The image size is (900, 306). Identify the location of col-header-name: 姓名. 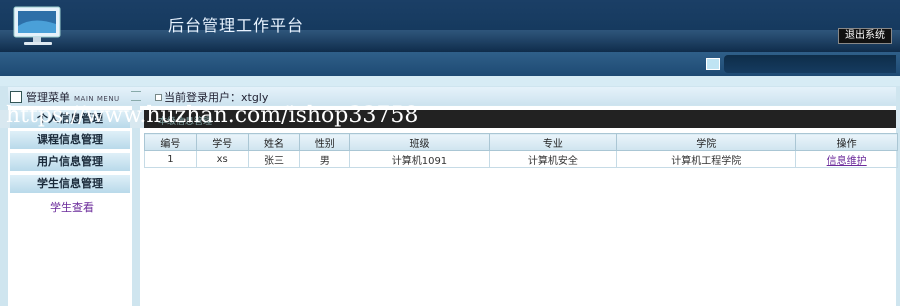
(274, 142).